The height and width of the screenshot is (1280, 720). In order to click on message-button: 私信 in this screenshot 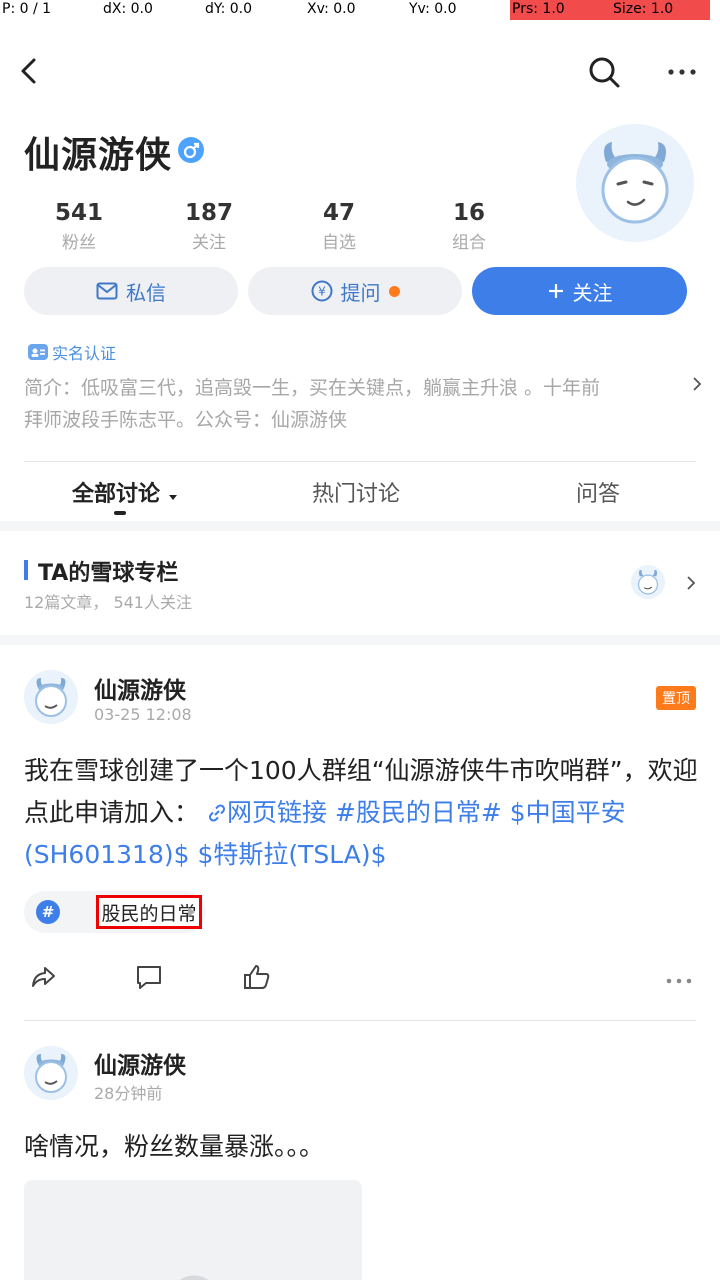, I will do `click(131, 291)`.